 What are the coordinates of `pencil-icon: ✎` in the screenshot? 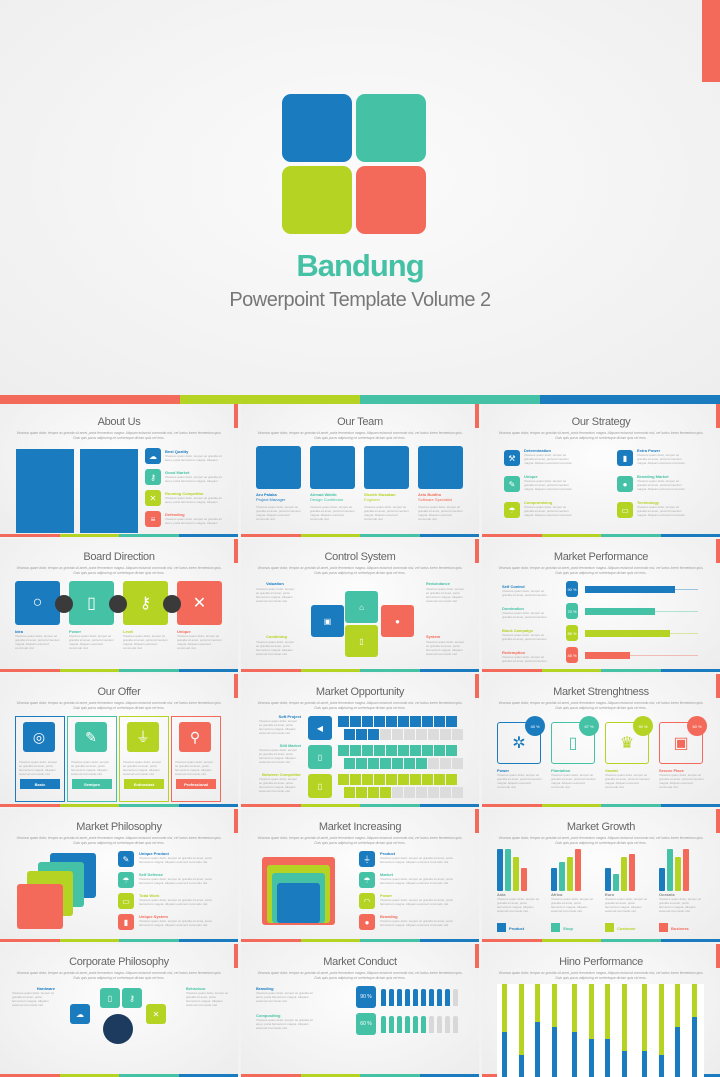 It's located at (126, 859).